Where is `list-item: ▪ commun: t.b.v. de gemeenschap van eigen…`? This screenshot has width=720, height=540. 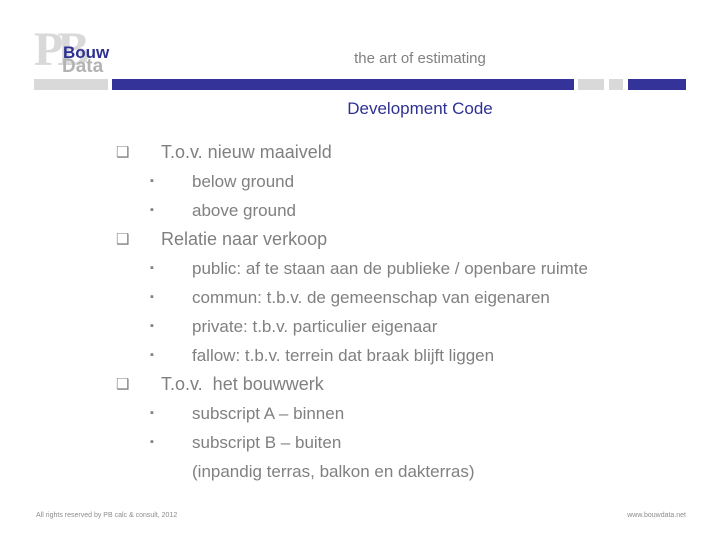
list-item: ▪ commun: t.b.v. de gemeenschap van eigen… is located at coordinates (360, 297).